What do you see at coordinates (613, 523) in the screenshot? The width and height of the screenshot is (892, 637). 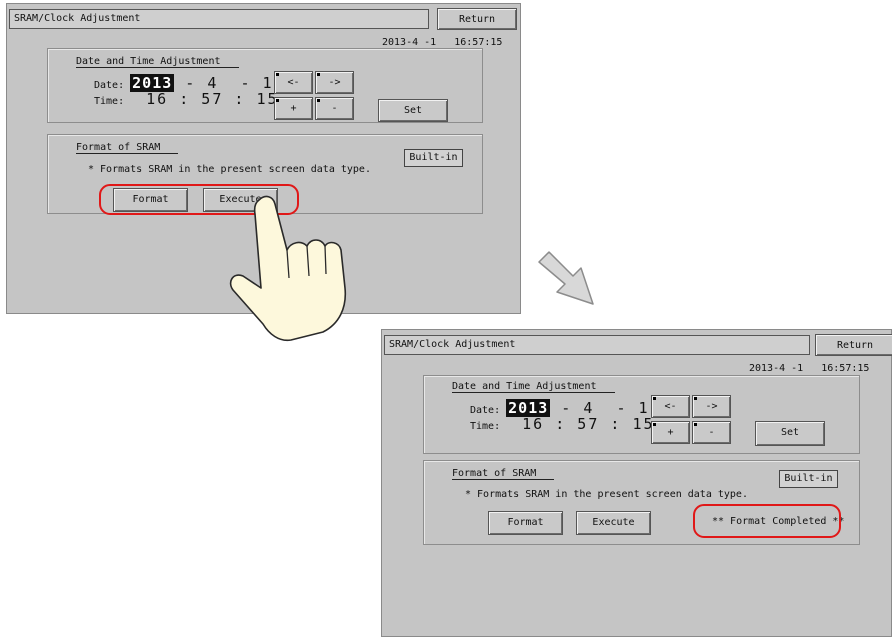 I see `execute-button: Execute` at bounding box center [613, 523].